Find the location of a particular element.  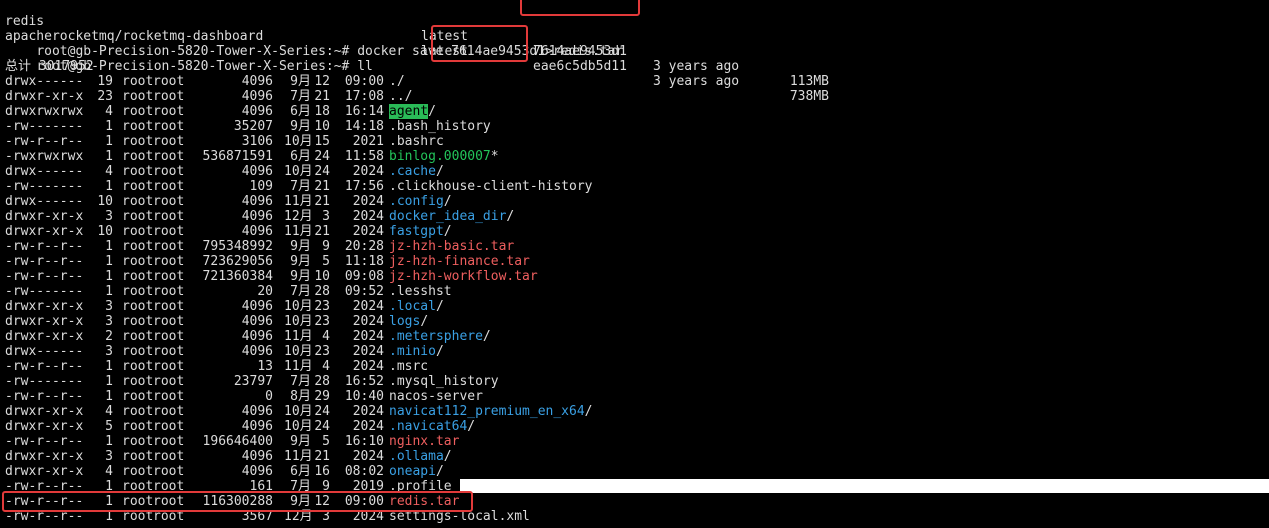

file-name: binlog.000007 is located at coordinates (440, 156).